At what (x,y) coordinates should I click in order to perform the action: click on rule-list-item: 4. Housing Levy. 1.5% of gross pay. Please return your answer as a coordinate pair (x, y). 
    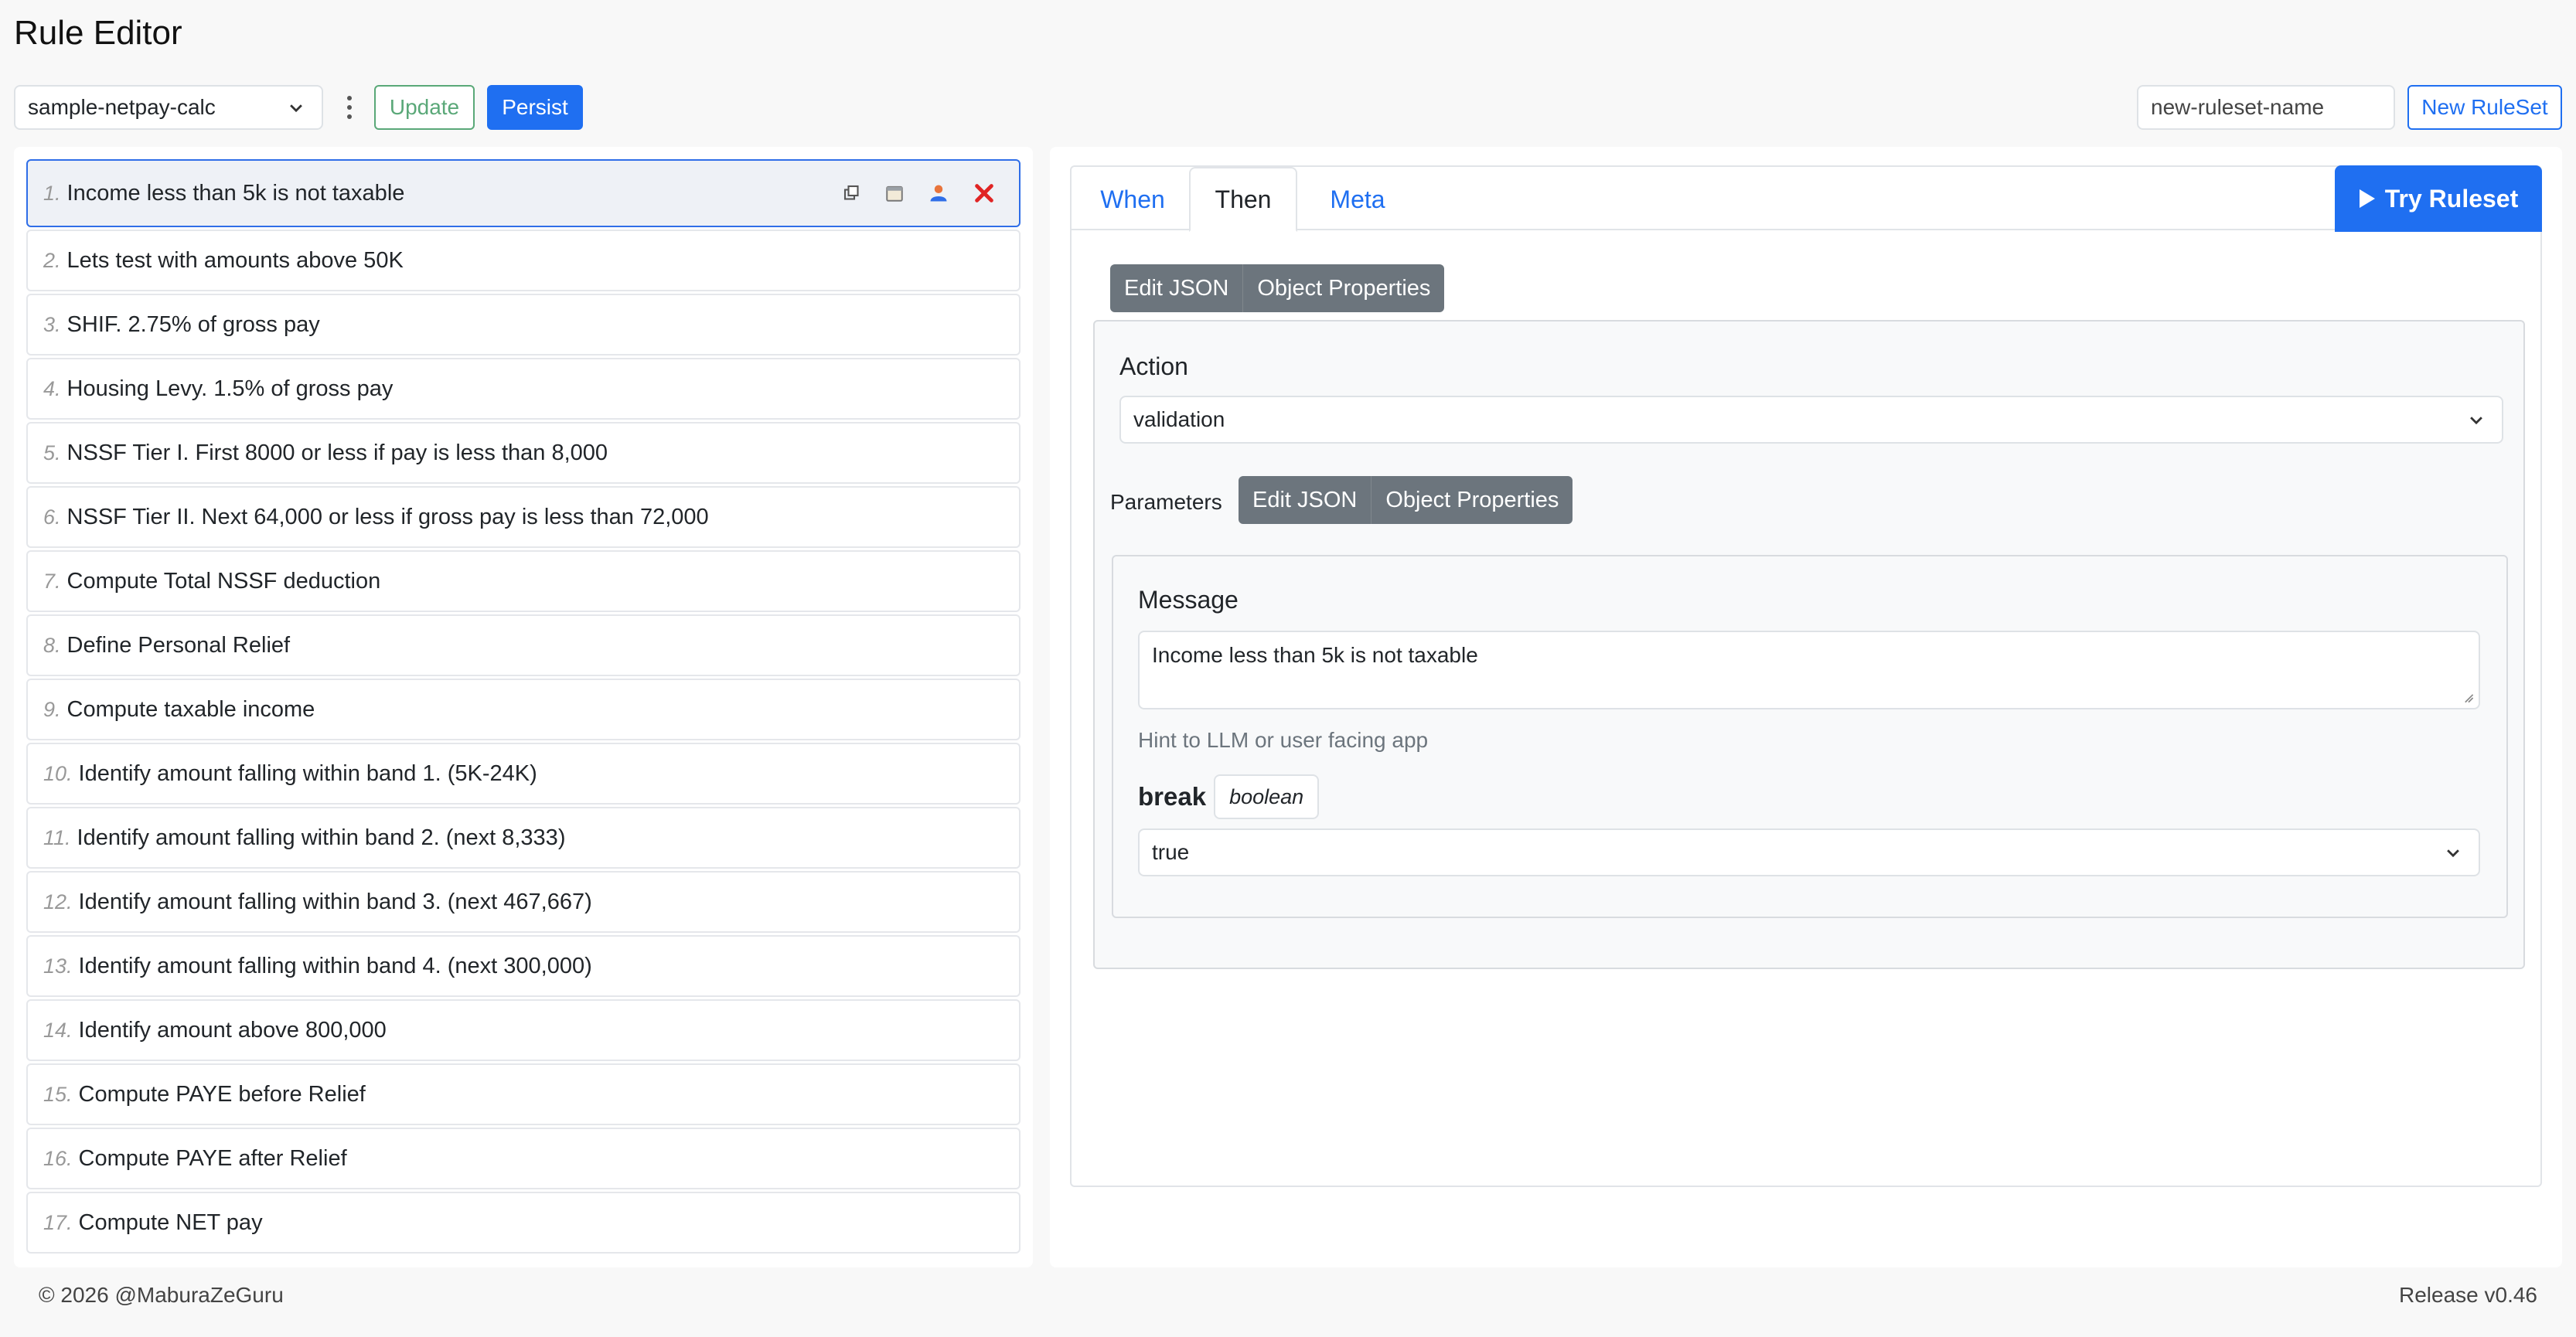
    Looking at the image, I should click on (523, 389).